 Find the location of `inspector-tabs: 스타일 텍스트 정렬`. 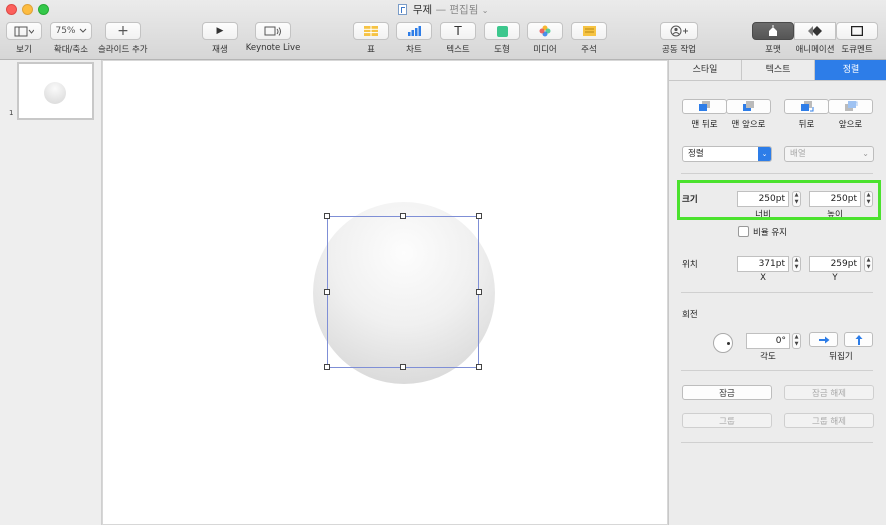

inspector-tabs: 스타일 텍스트 정렬 is located at coordinates (777, 70).